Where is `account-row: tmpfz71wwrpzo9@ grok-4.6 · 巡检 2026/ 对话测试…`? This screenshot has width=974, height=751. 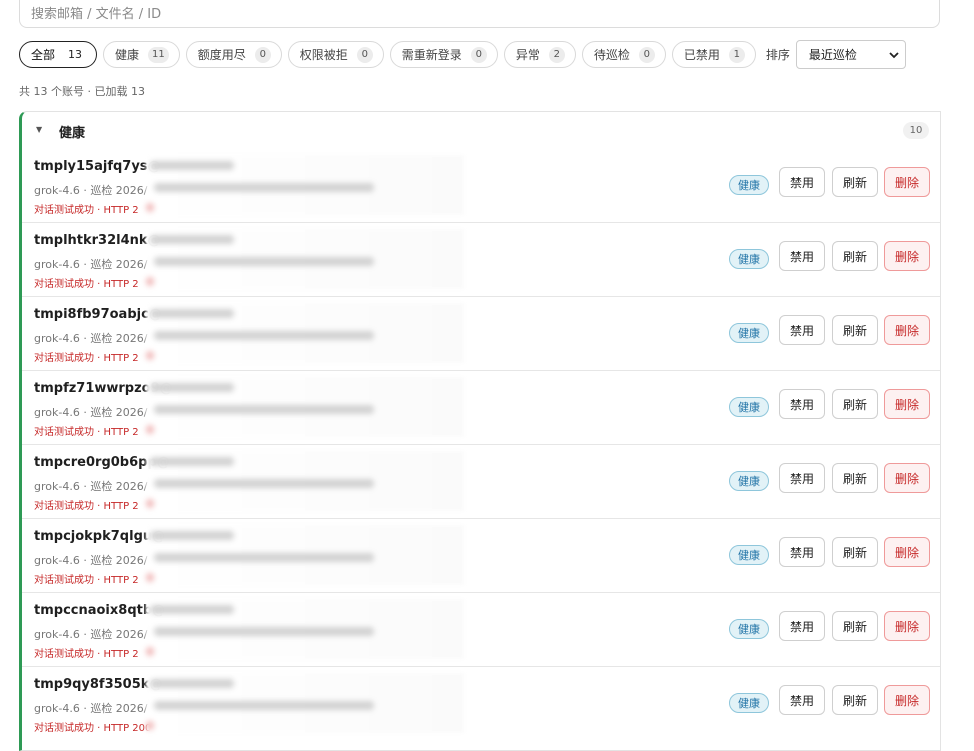 account-row: tmpfz71wwrpzo9@ grok-4.6 · 巡检 2026/ 对话测试… is located at coordinates (481, 407).